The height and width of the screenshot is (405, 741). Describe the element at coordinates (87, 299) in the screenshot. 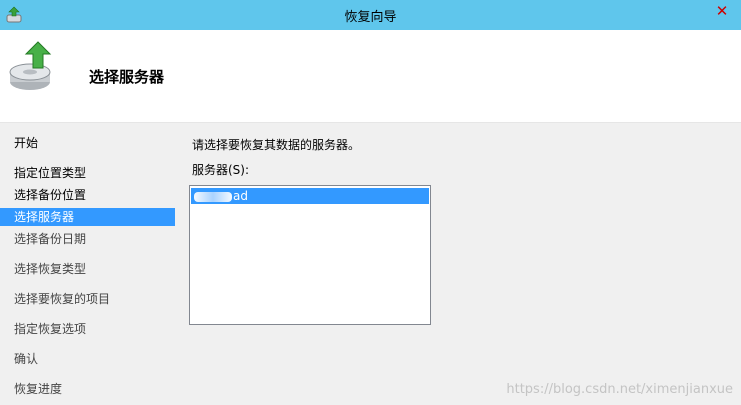

I see `step-recovery-items: 选择要恢复的项目` at that location.